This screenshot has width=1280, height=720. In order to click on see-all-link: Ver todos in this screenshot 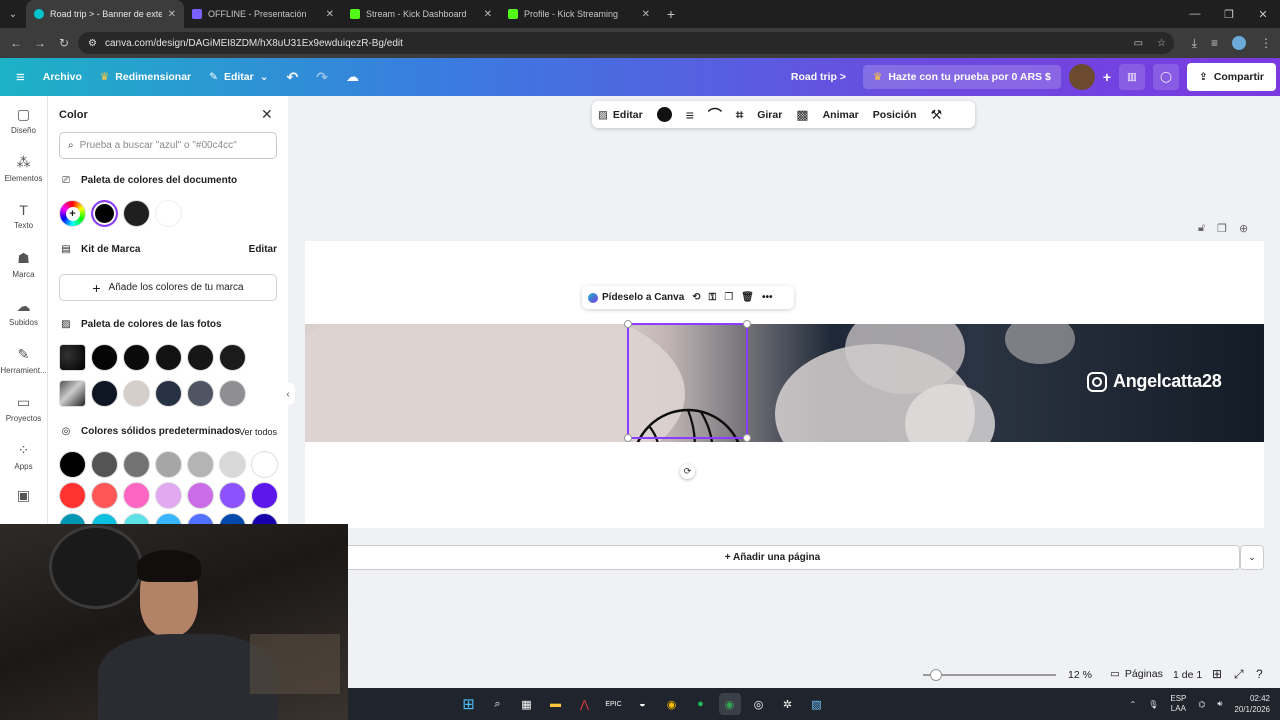, I will do `click(258, 432)`.